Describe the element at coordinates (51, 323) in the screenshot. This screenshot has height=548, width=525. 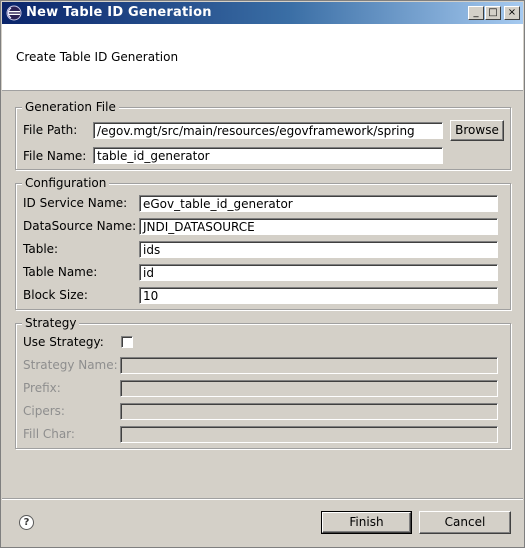
I see `strategy-legend: Strategy` at that location.